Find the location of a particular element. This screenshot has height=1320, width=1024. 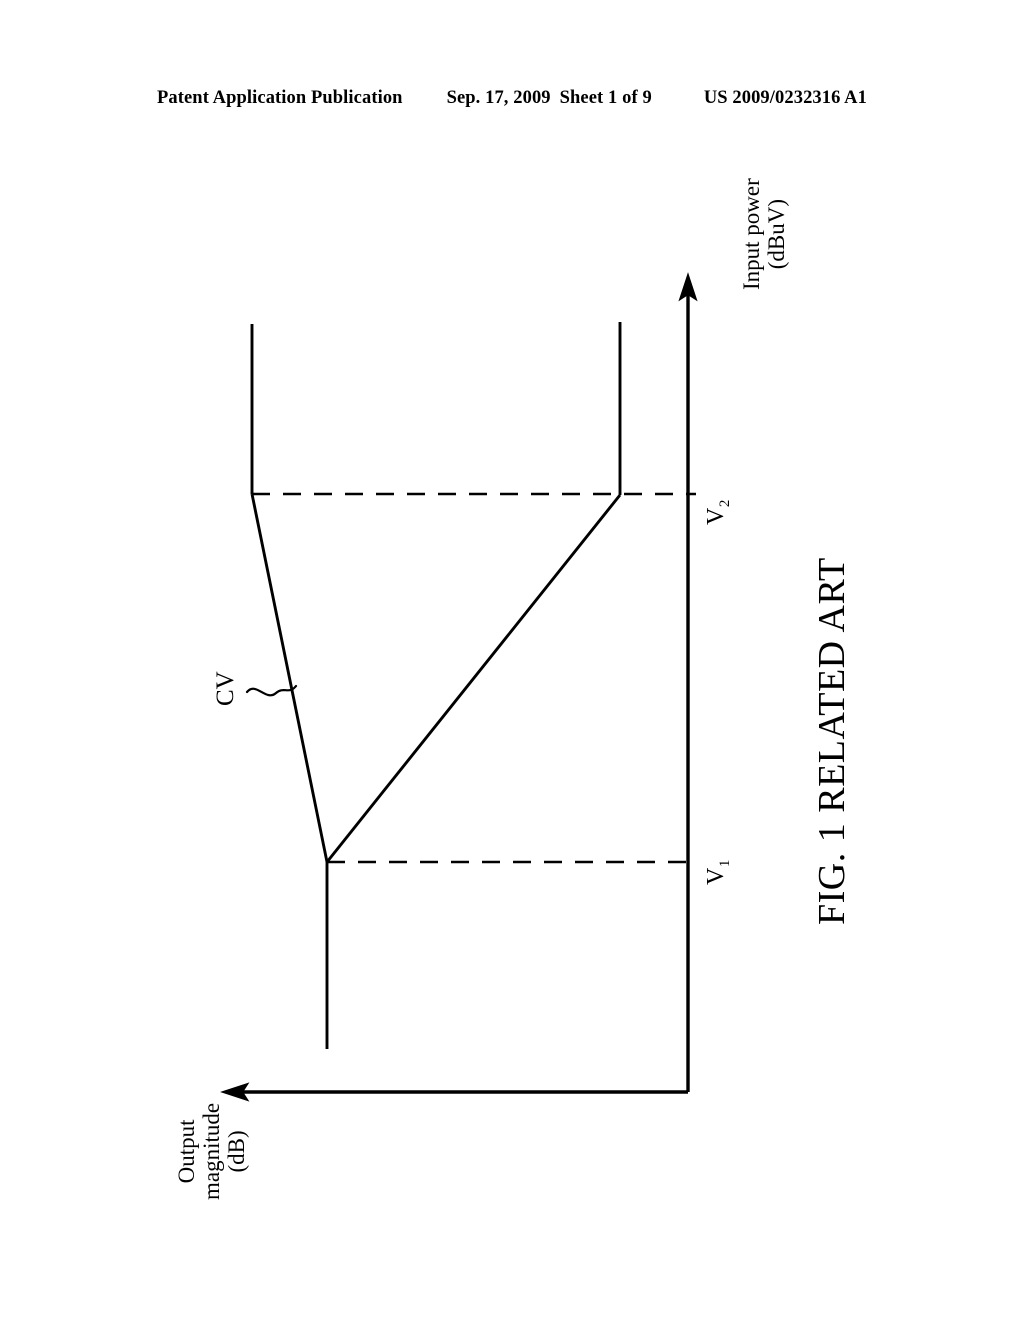

x-axis-label: Input power (dBuV) is located at coordinates (764, 234).